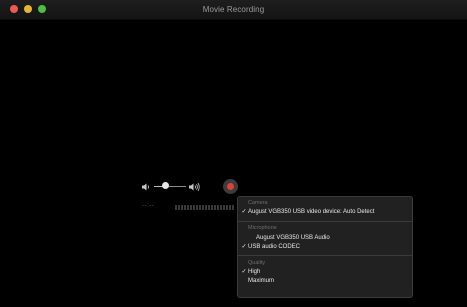 The height and width of the screenshot is (307, 467). Describe the element at coordinates (170, 186) in the screenshot. I see `volume-slider-track` at that location.